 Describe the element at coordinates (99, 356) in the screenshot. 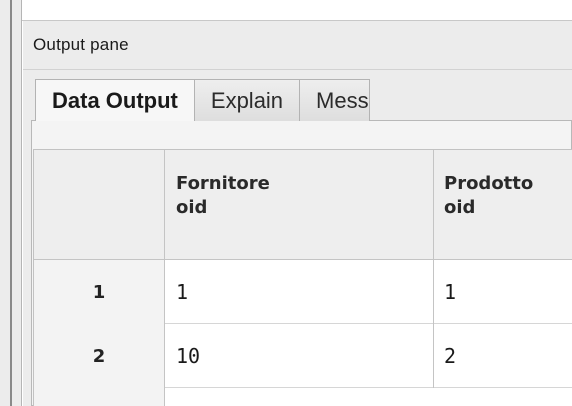

I see `row-number: 2` at that location.